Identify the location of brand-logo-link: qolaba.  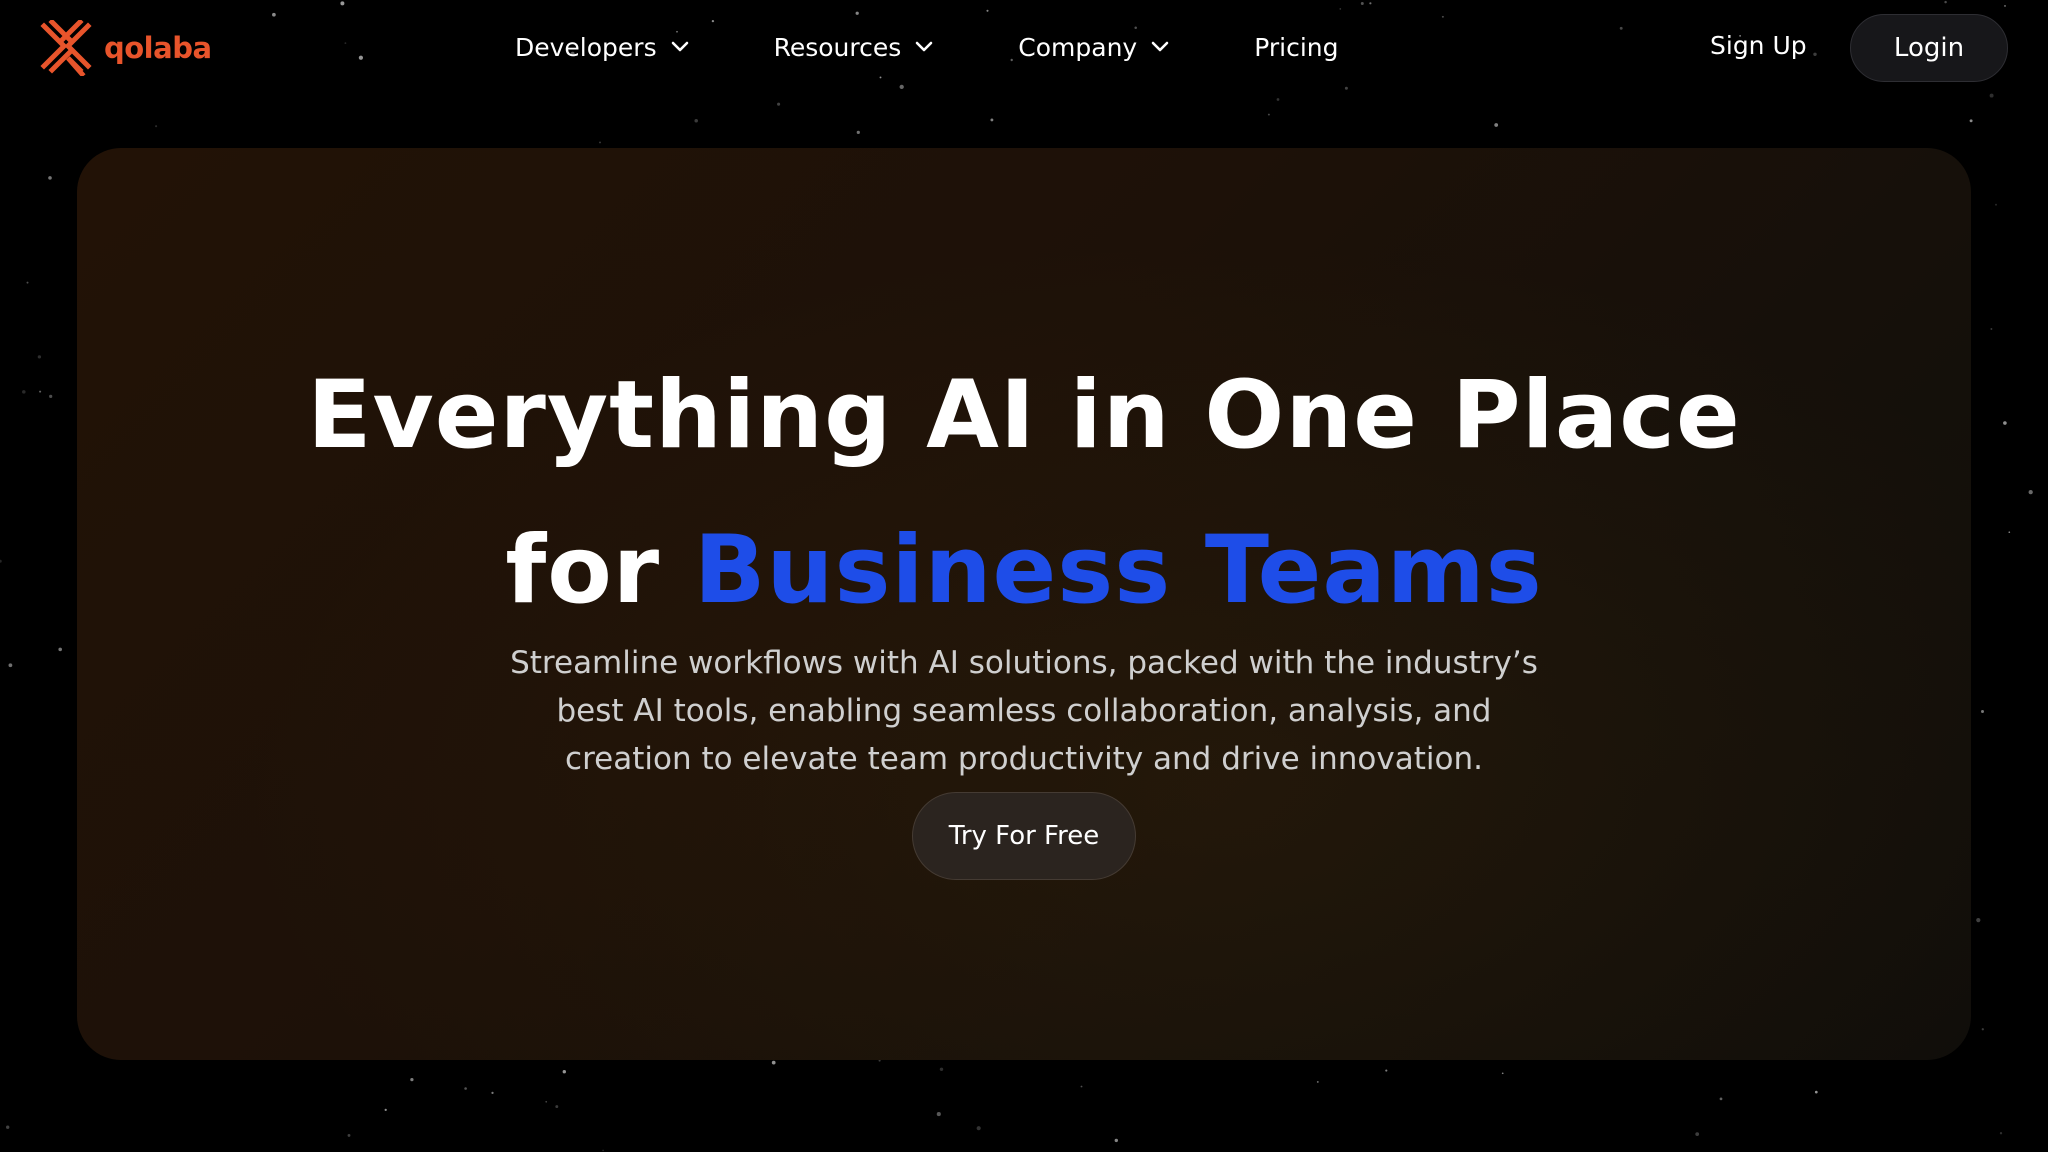
(126, 48).